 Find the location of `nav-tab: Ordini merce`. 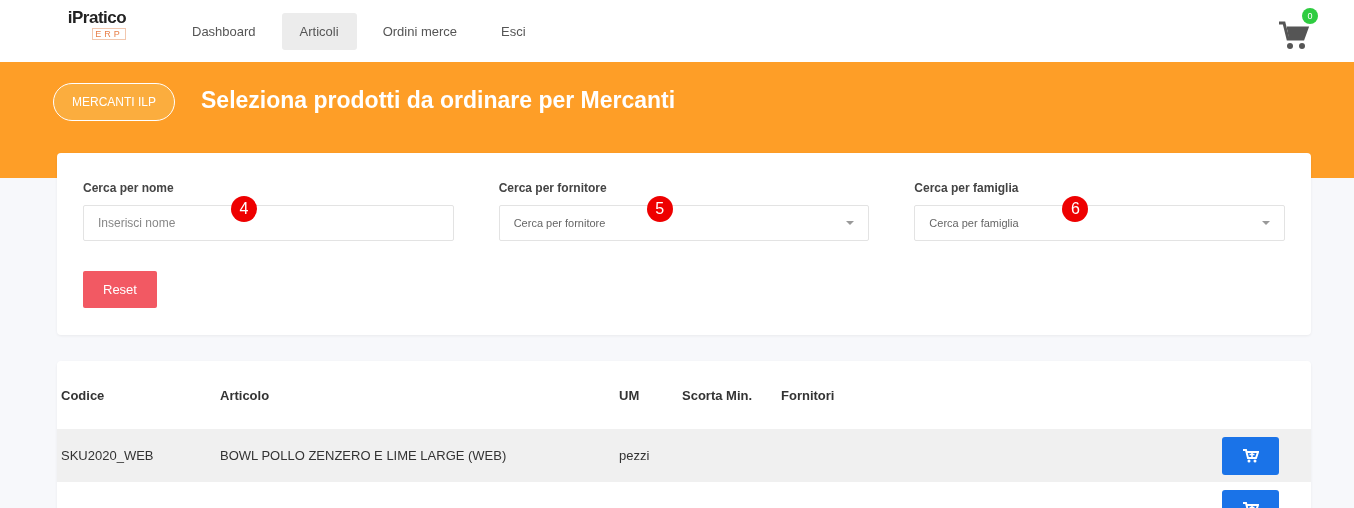

nav-tab: Ordini merce is located at coordinates (420, 31).